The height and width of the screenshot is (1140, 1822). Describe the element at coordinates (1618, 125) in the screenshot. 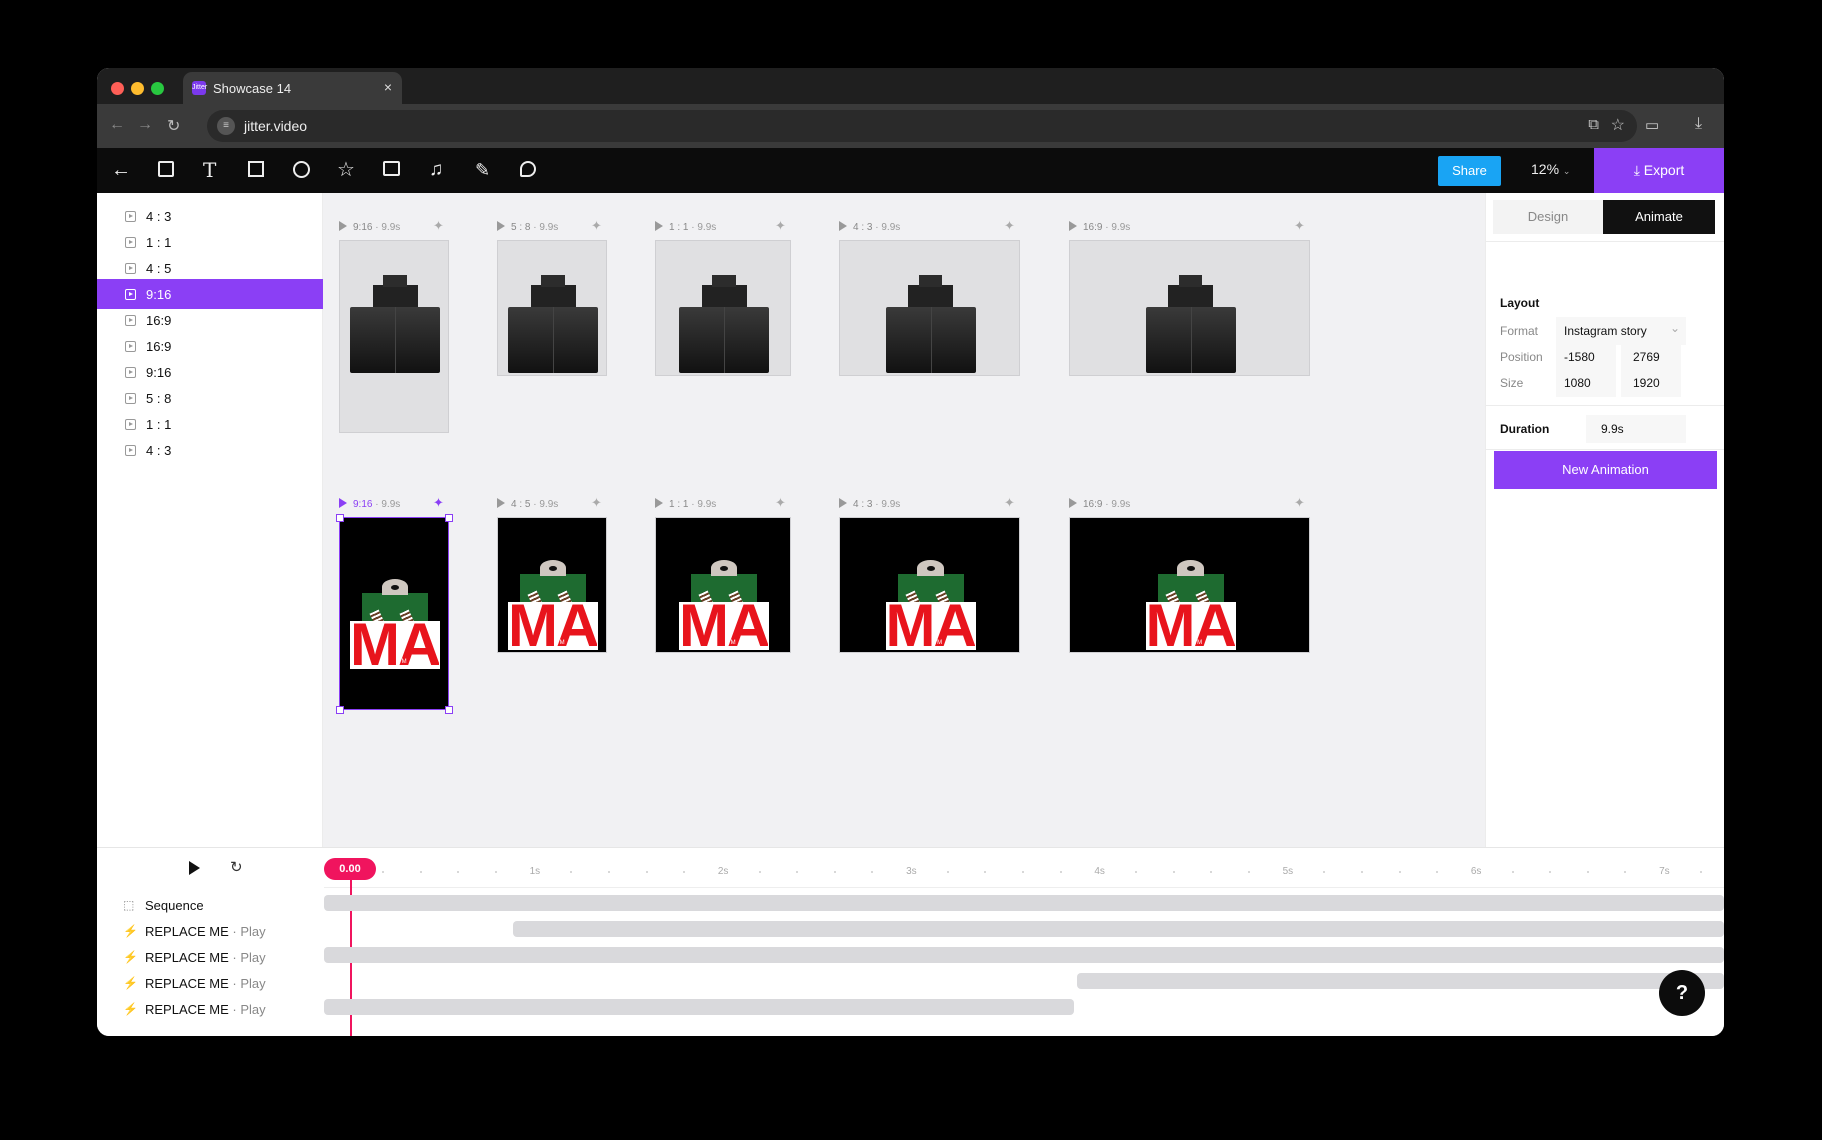

I see `bookmark-star-icon: ☆` at that location.